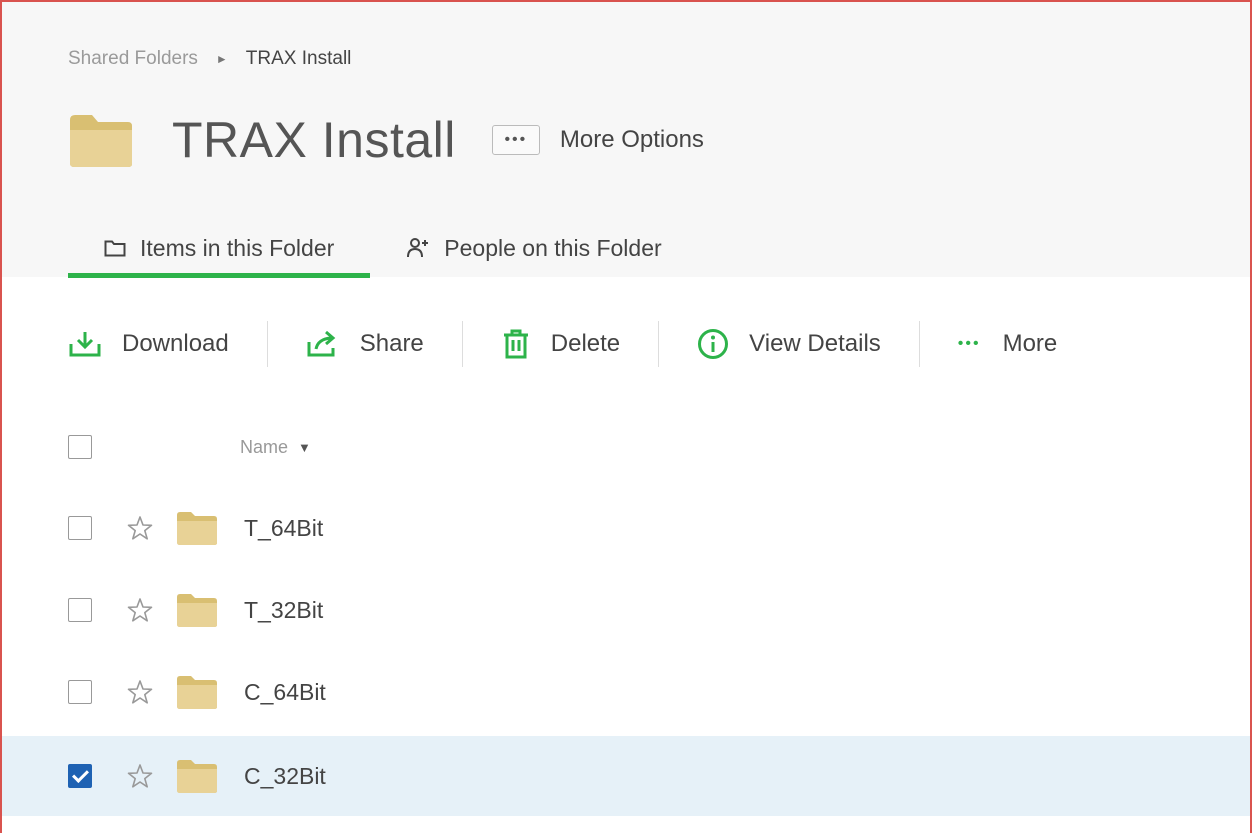 The height and width of the screenshot is (833, 1252). I want to click on page-title: TRAX Install, so click(314, 140).